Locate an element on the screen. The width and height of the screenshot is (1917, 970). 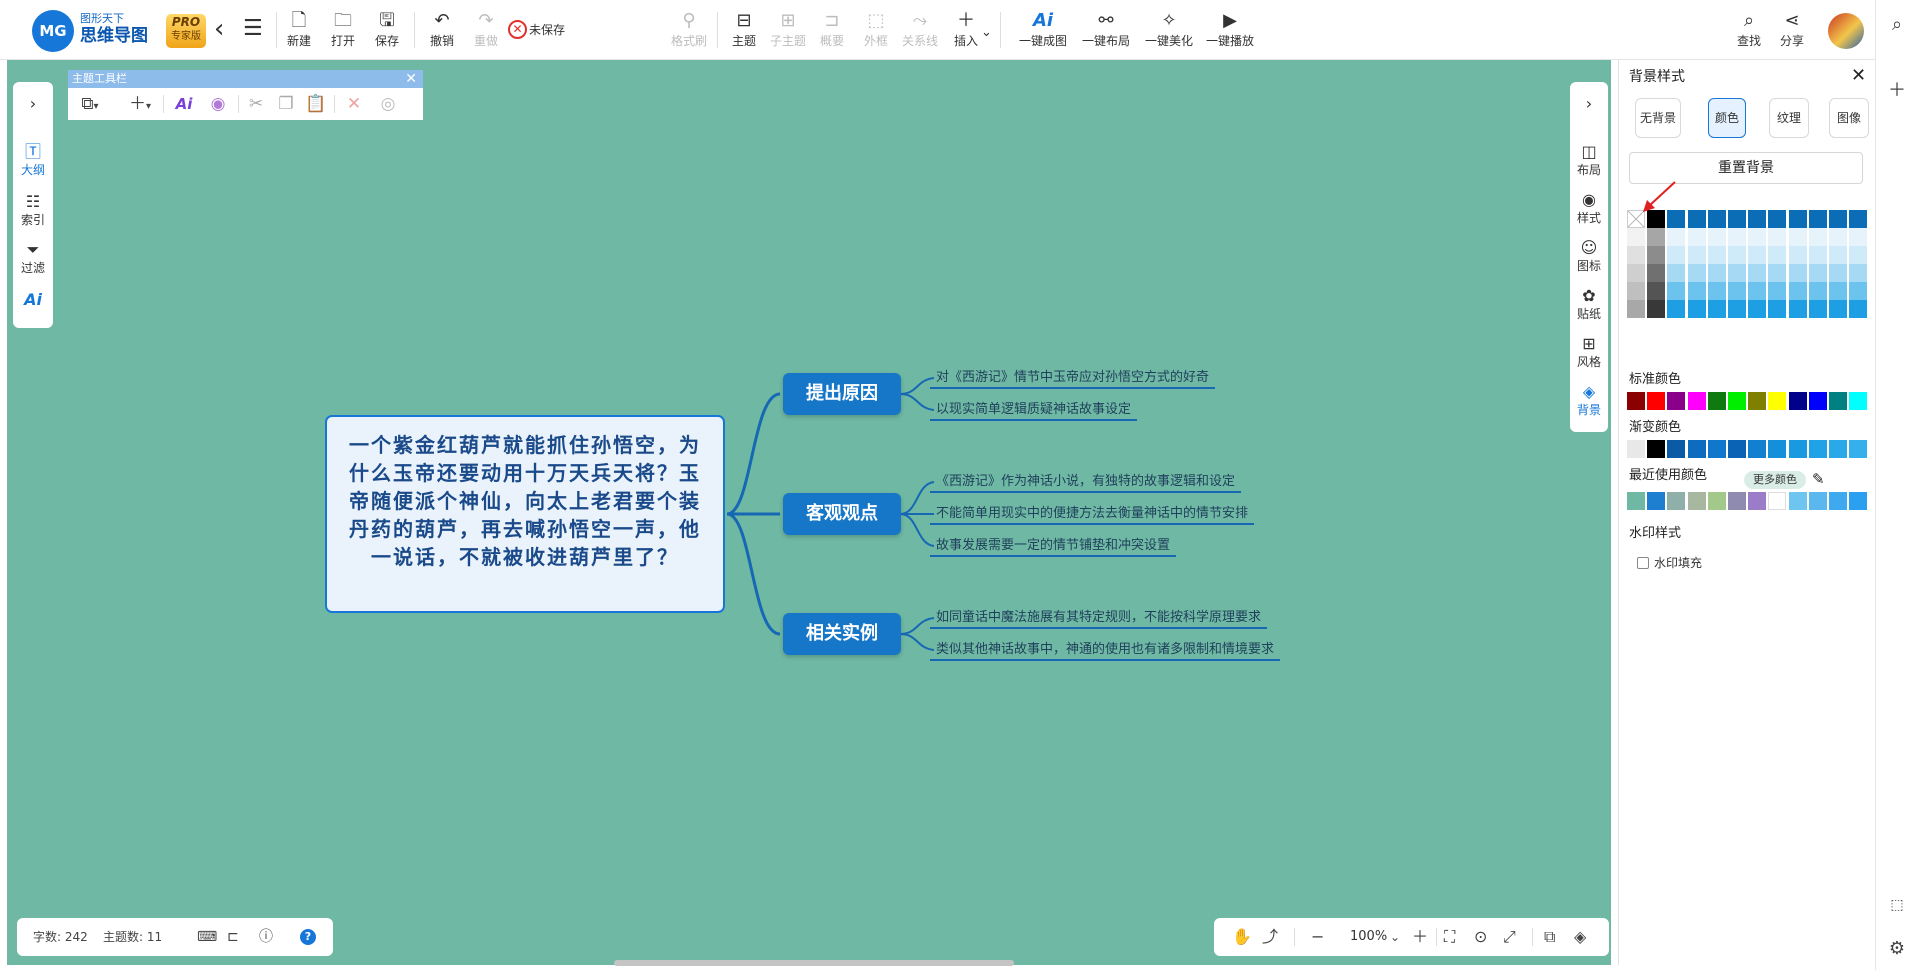
copy-icon: ❐ is located at coordinates (286, 104).